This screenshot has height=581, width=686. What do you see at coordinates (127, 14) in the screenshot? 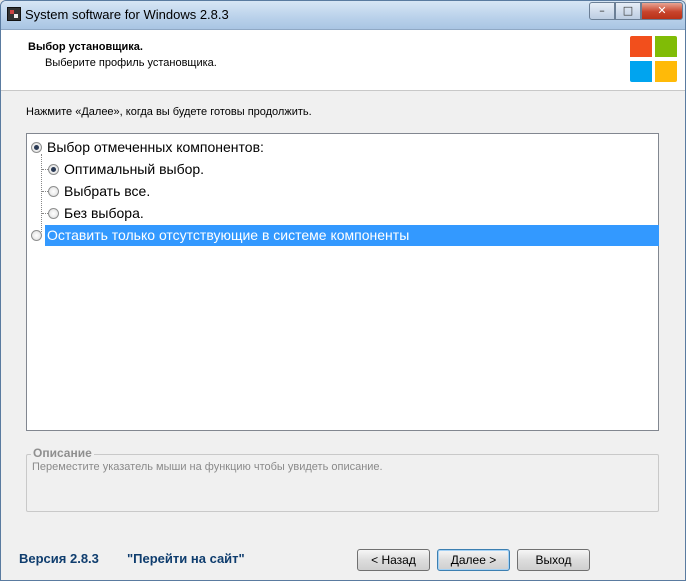
I see `window-title: System software for Windows 2.8.3` at bounding box center [127, 14].